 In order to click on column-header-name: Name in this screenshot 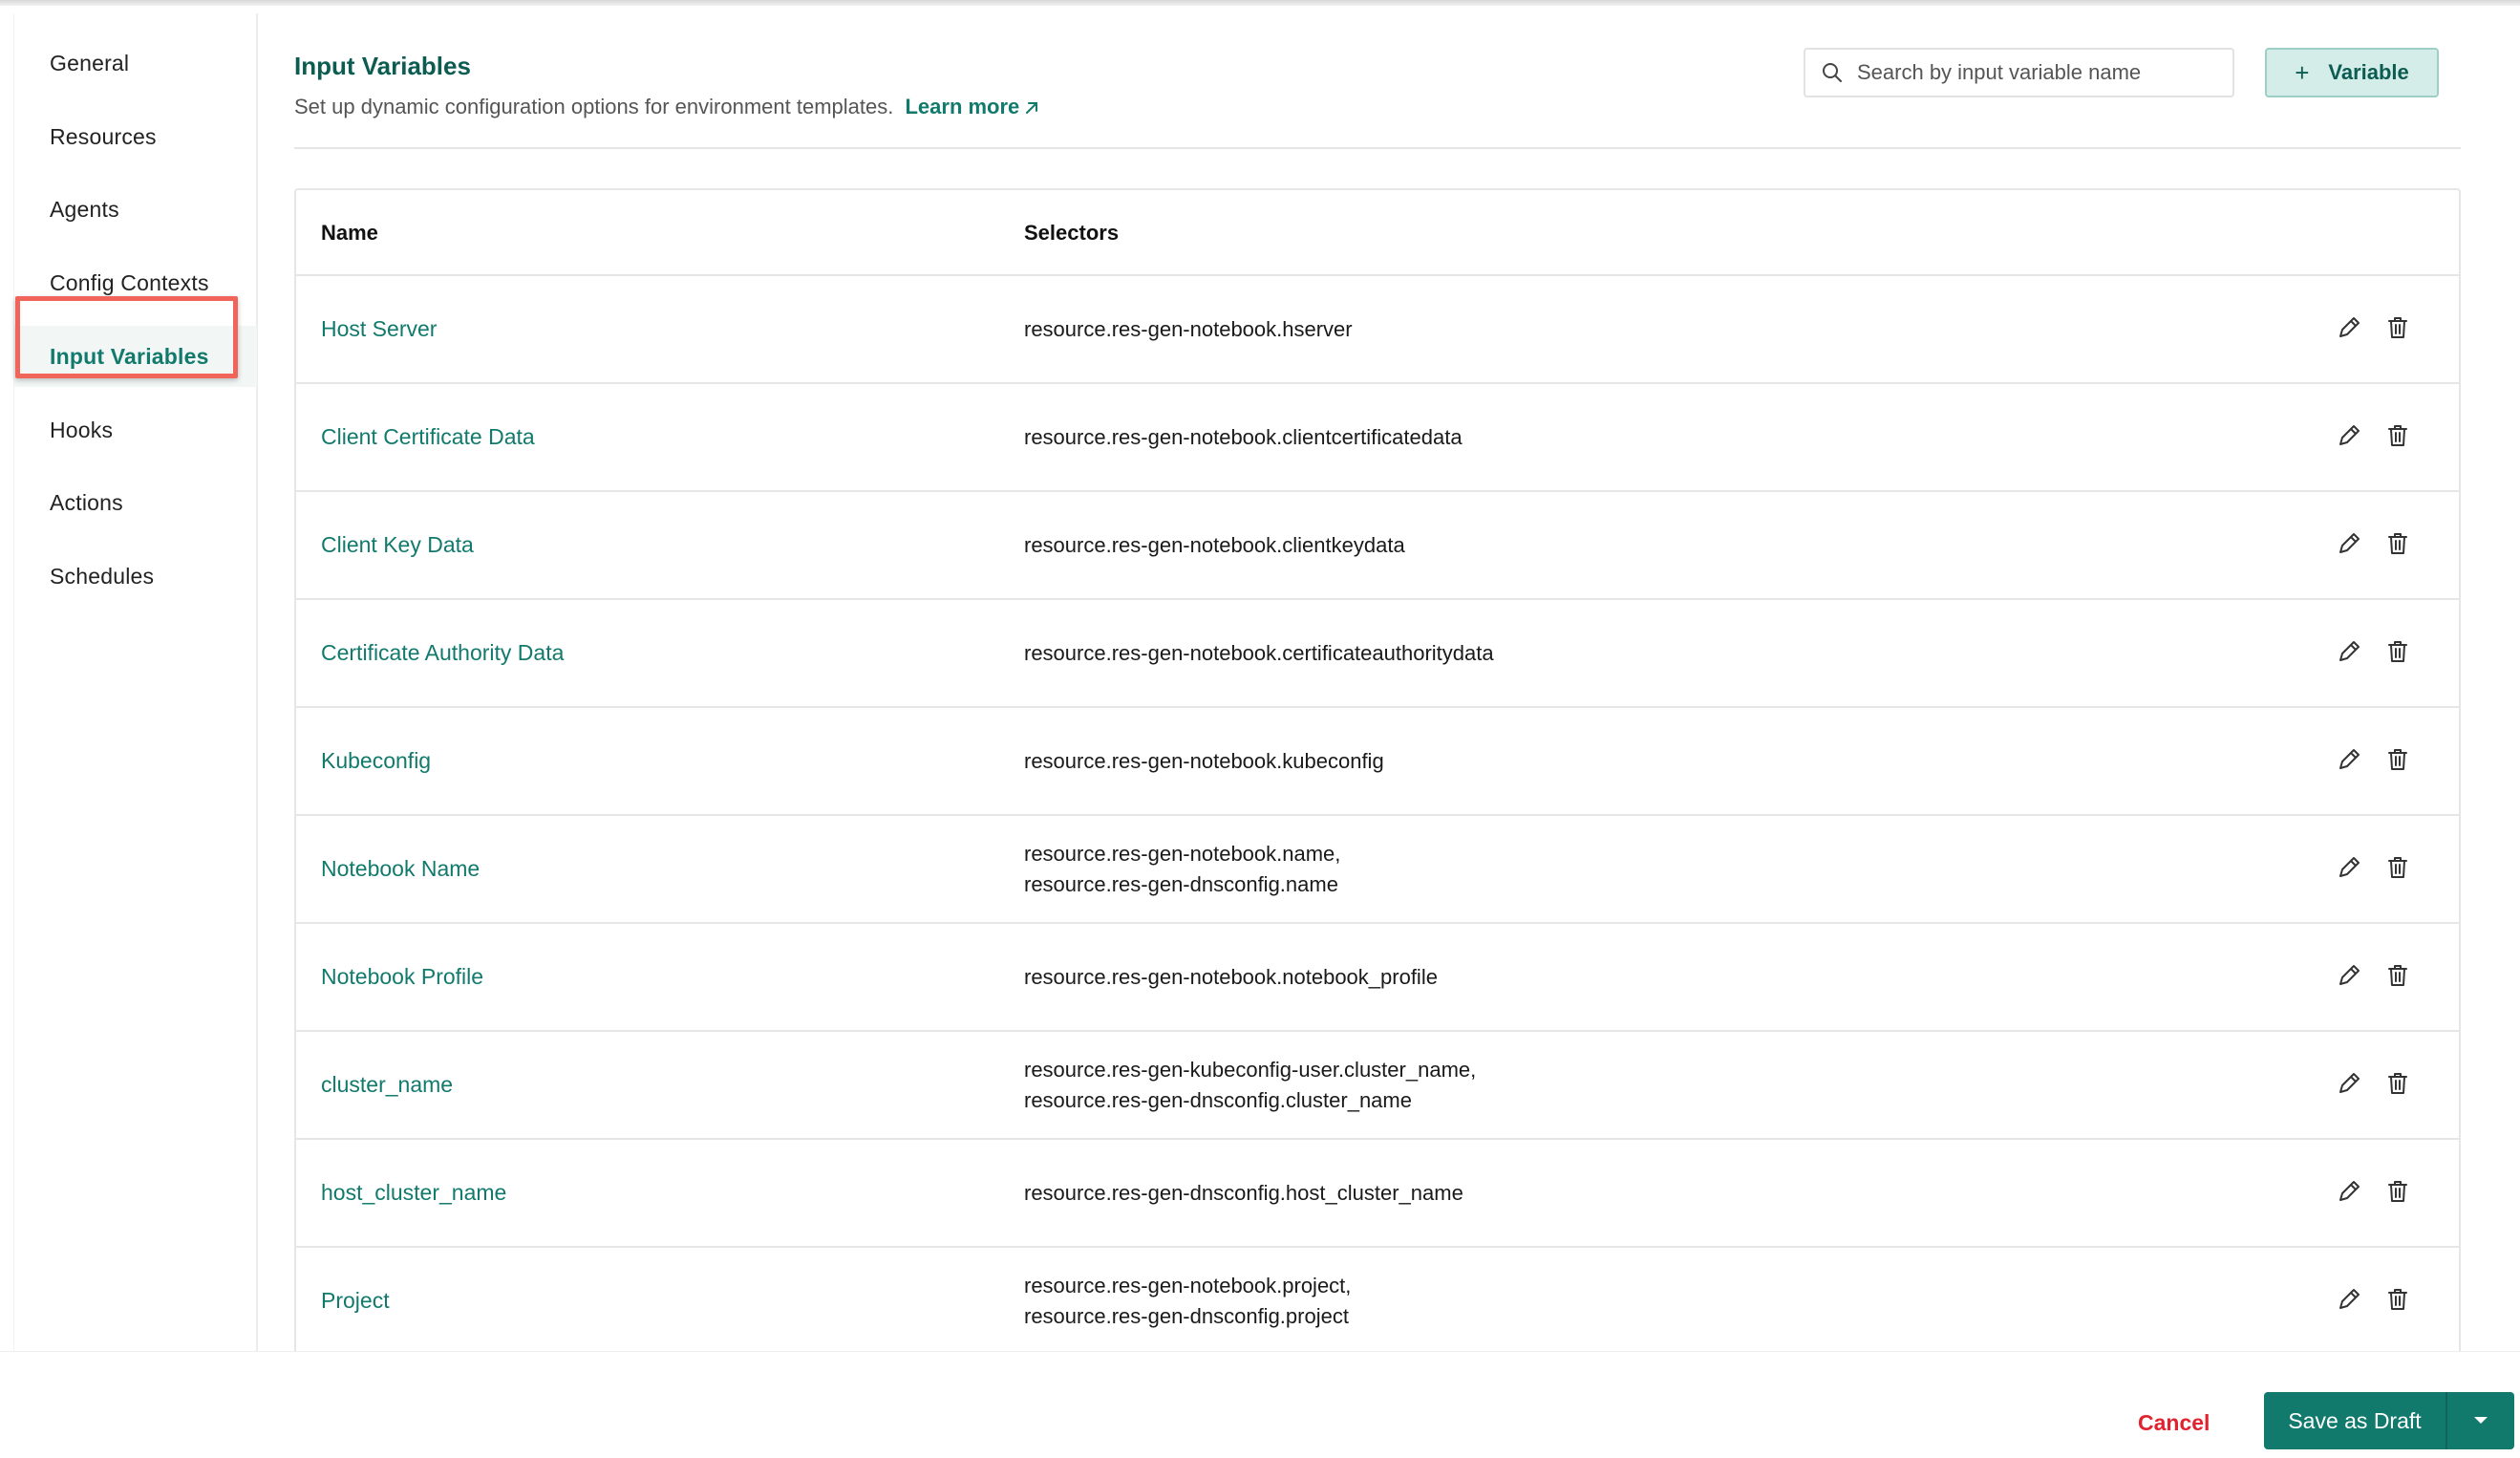, I will do `click(349, 233)`.